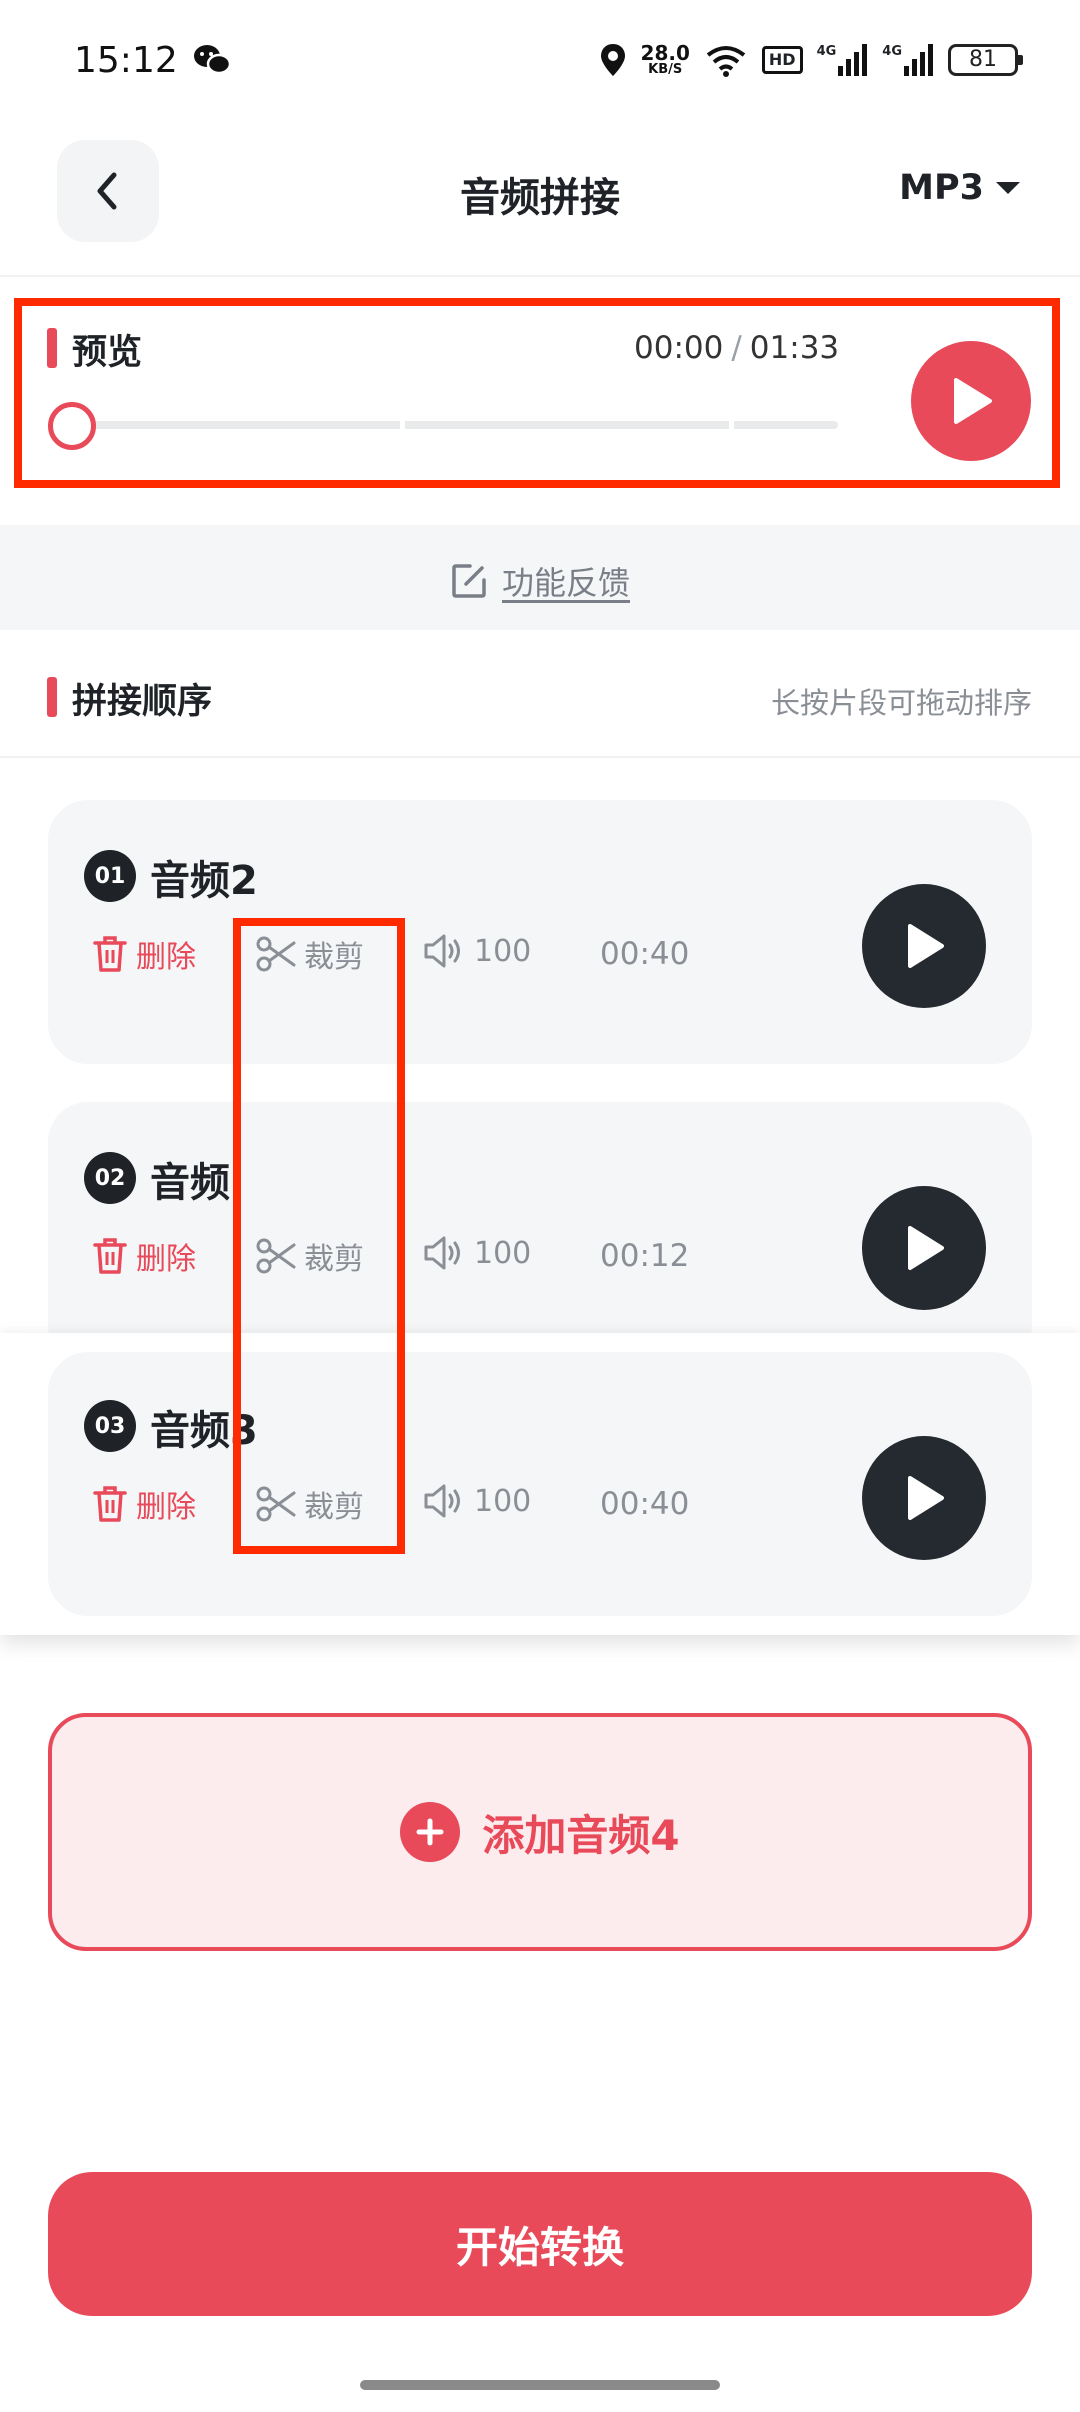 The width and height of the screenshot is (1080, 2412). I want to click on edit-icon, so click(469, 581).